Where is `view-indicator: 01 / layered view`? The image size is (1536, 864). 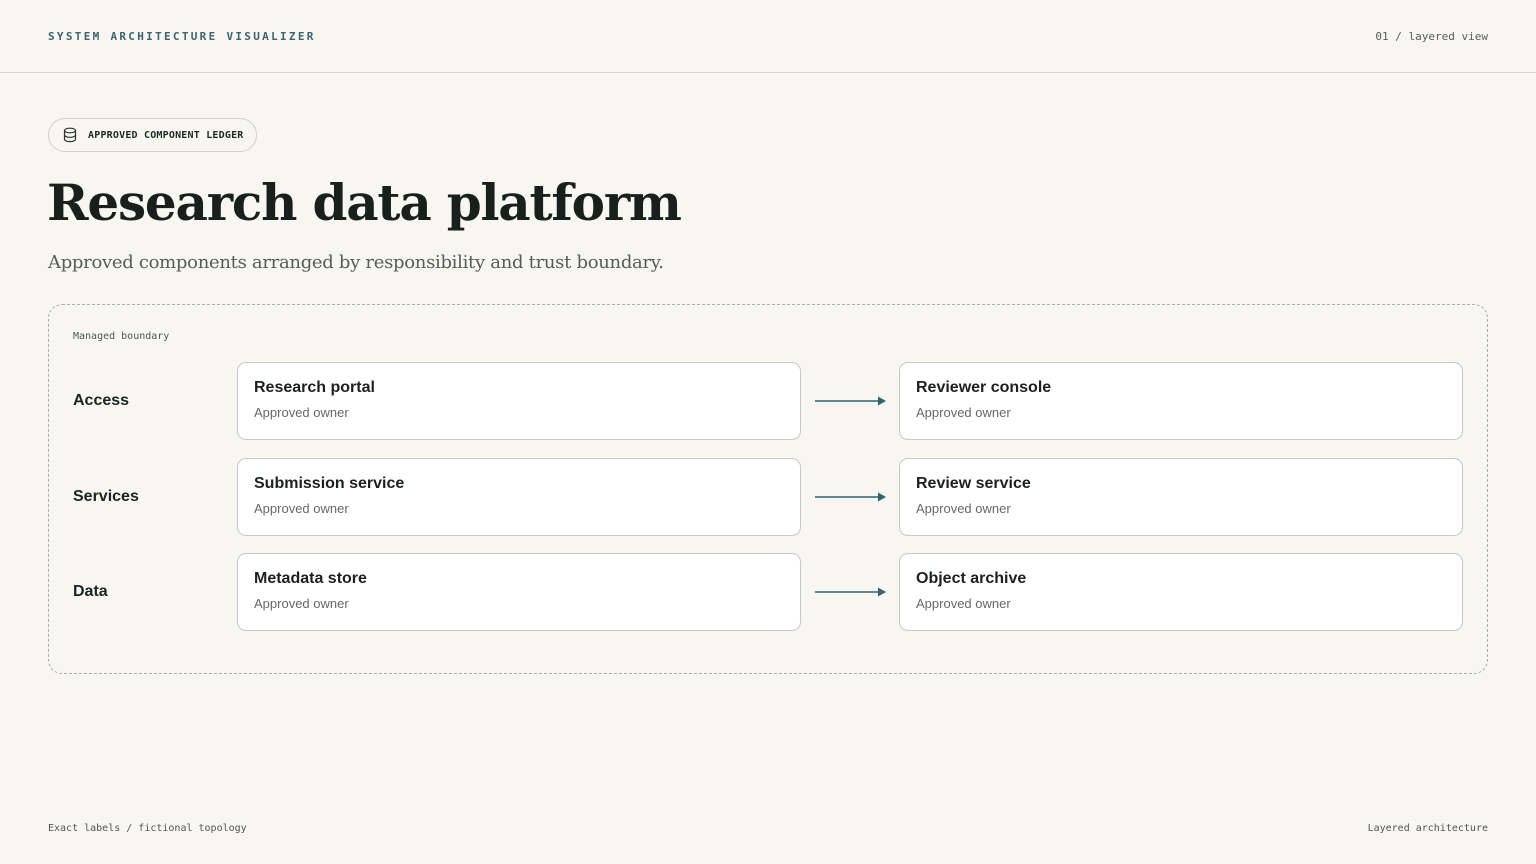
view-indicator: 01 / layered view is located at coordinates (1431, 36).